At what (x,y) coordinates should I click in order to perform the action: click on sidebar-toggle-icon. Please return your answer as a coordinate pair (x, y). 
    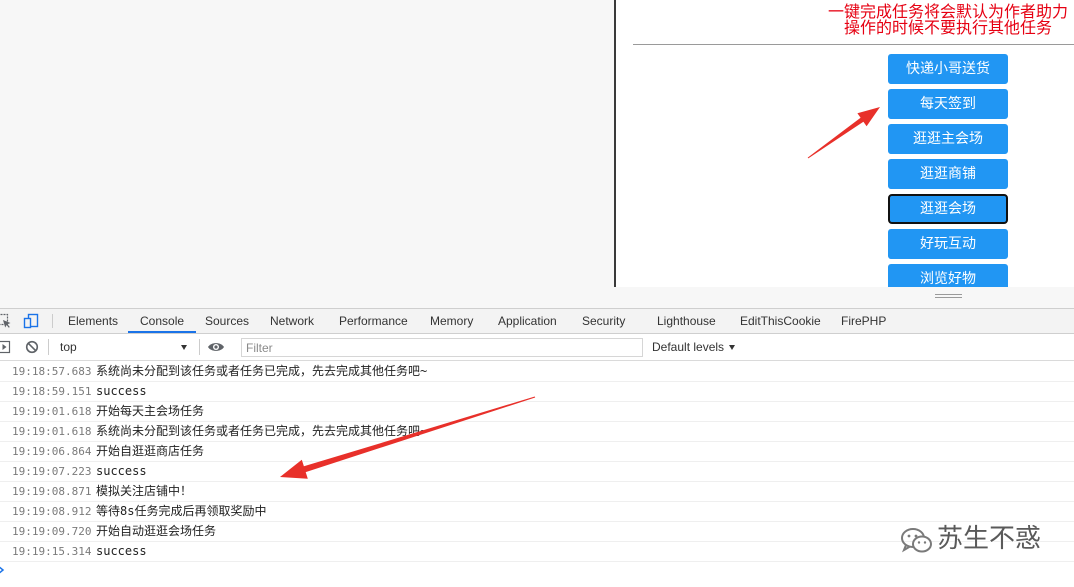
    Looking at the image, I should click on (5, 347).